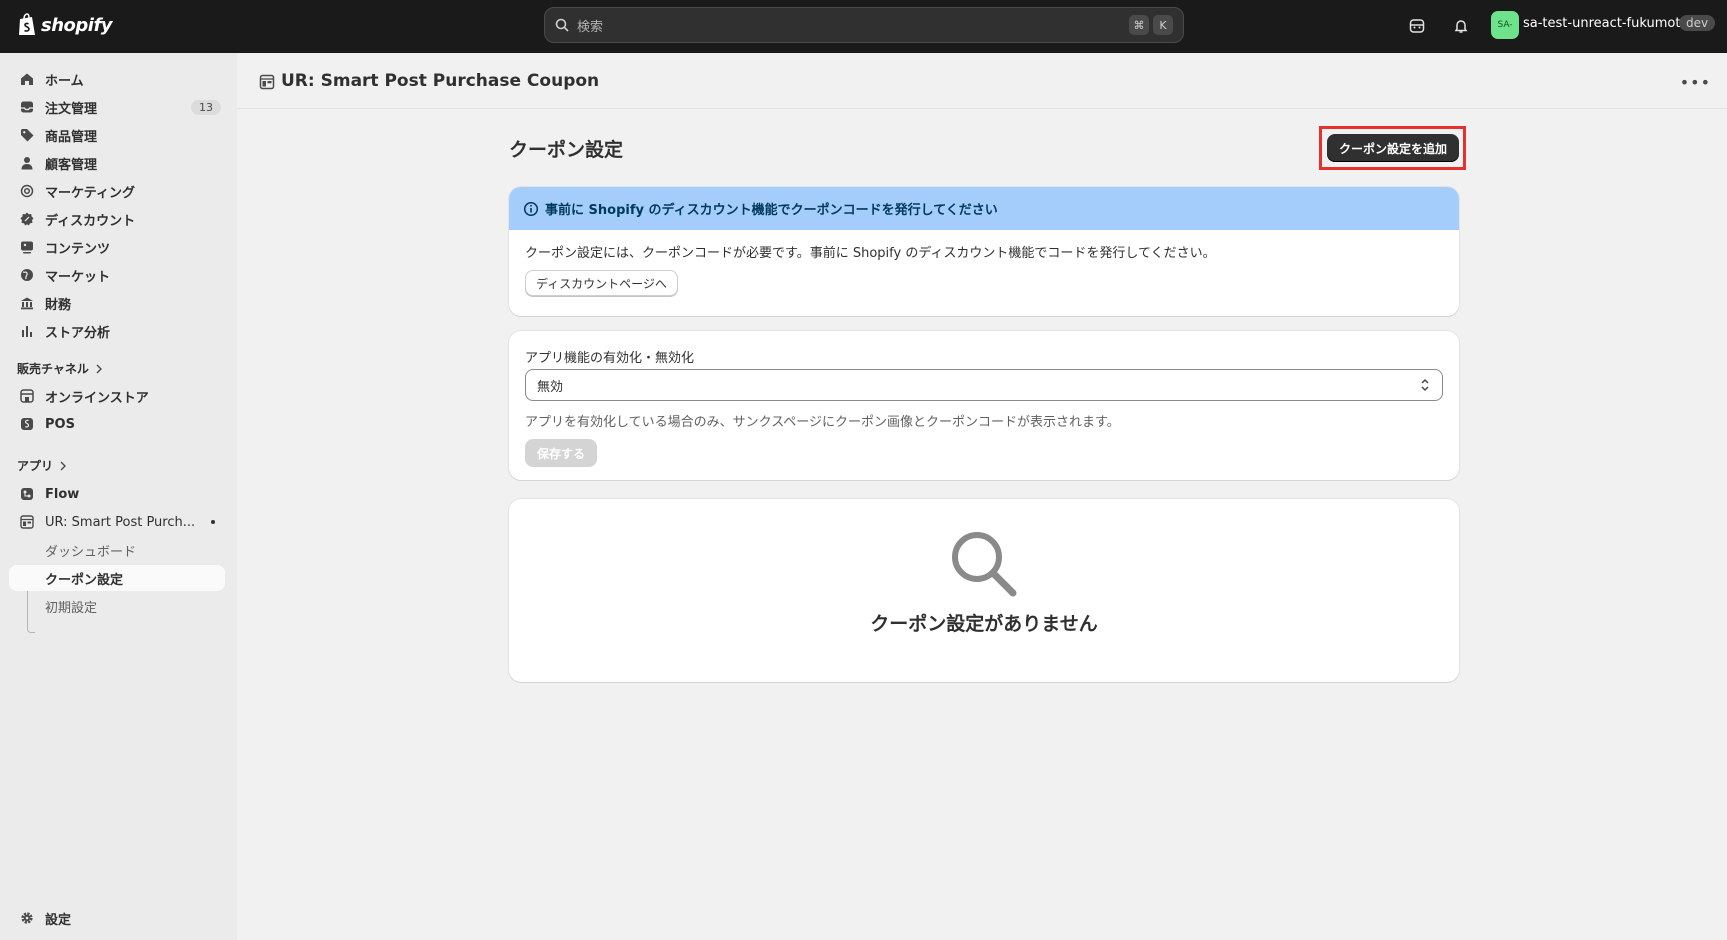  I want to click on sidebar-item-settings: 設定, so click(117, 918).